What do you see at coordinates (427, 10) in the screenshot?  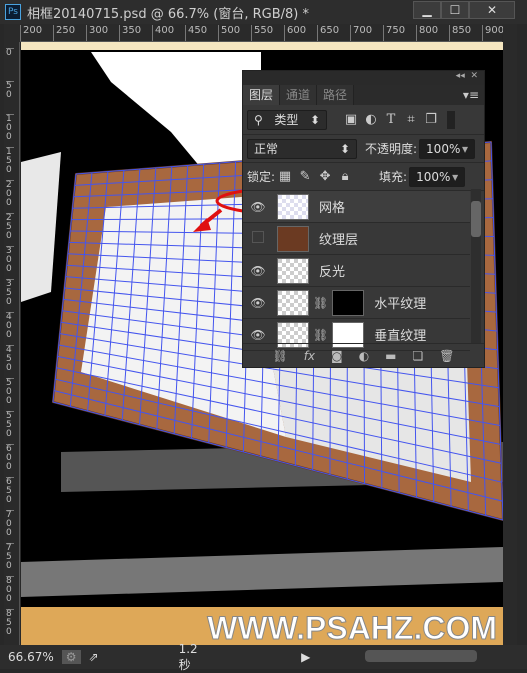 I see `minimize-button: ▁` at bounding box center [427, 10].